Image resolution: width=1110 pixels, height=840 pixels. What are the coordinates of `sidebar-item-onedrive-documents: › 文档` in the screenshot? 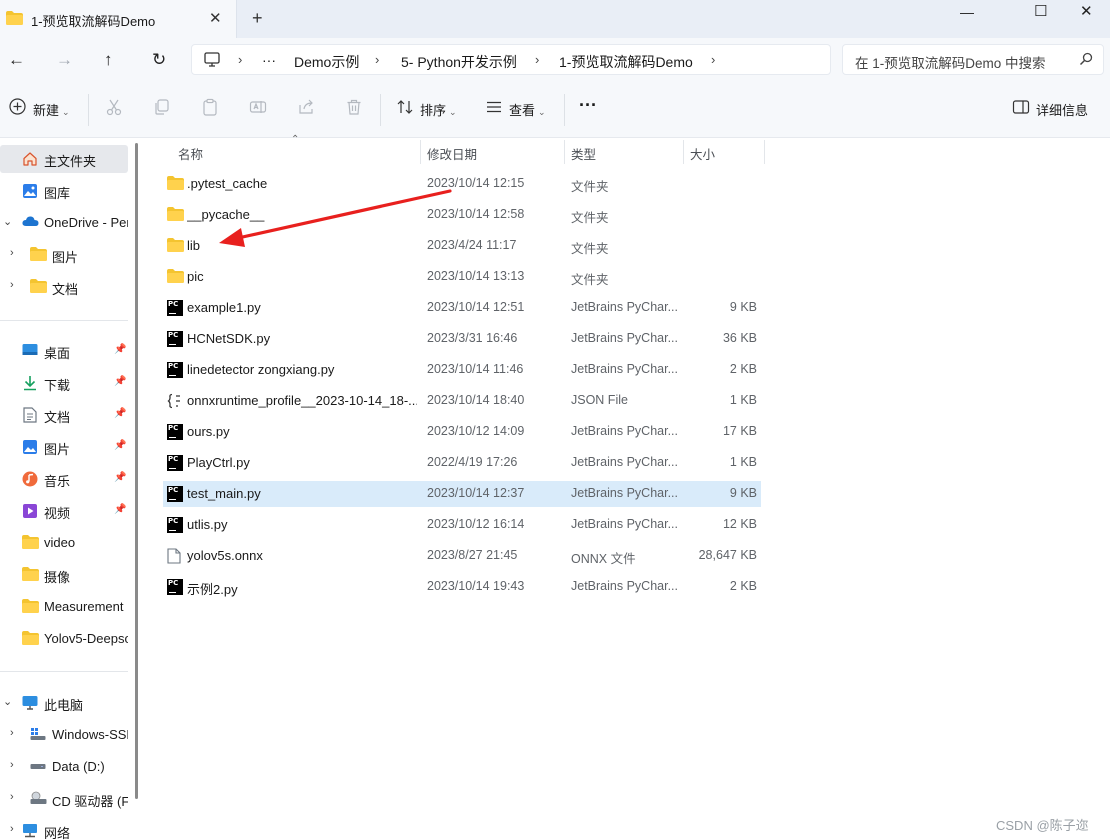 It's located at (64, 287).